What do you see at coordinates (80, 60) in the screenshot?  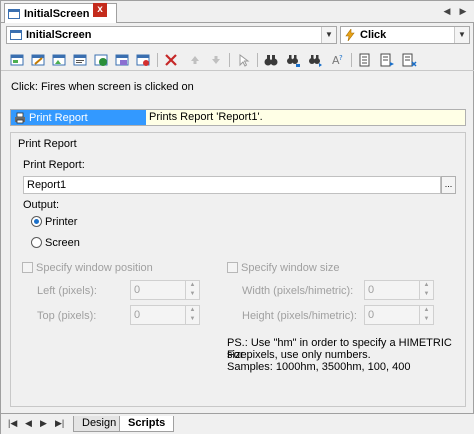 I see `properties-icon` at bounding box center [80, 60].